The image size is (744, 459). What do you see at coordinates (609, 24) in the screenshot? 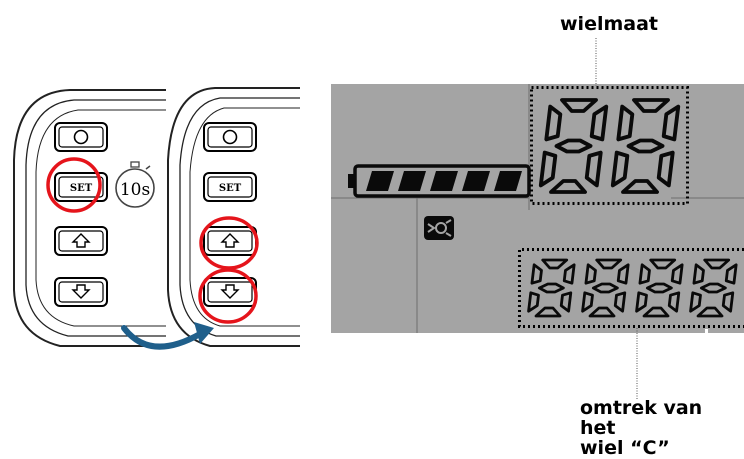
I see `wheel-size-label: wielmaat` at bounding box center [609, 24].